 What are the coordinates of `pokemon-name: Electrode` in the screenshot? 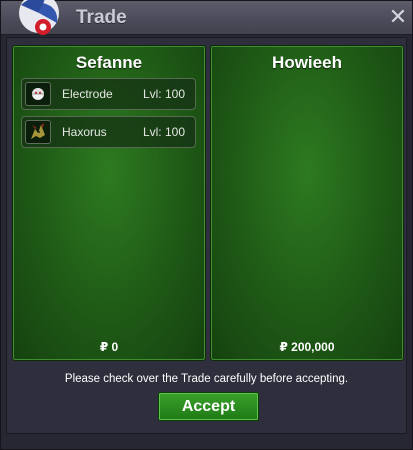 It's located at (87, 94).